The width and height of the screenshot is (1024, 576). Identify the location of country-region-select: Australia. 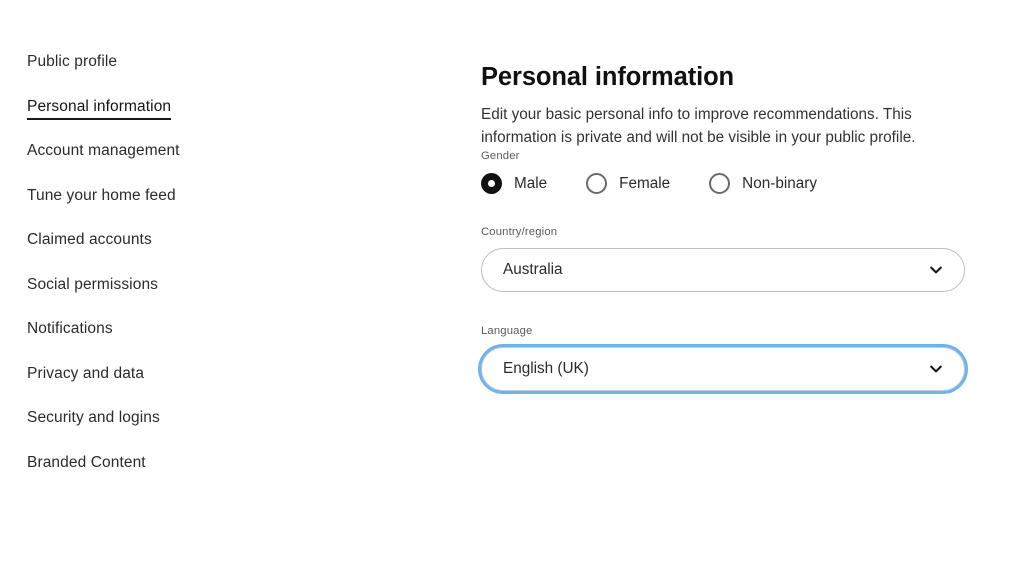
(723, 270).